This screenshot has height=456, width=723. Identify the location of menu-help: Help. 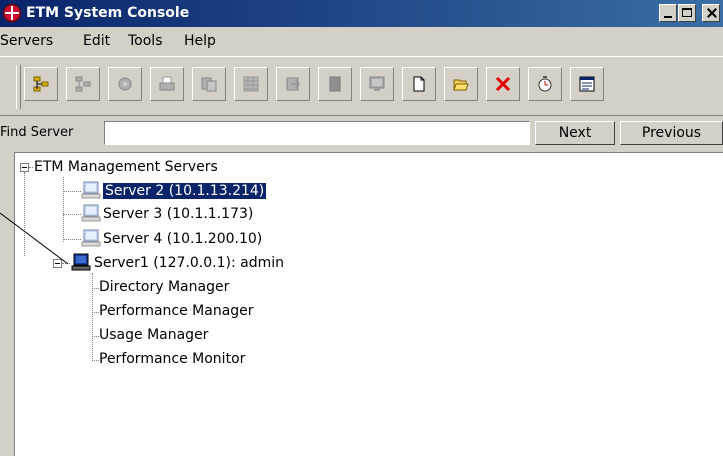
(200, 41).